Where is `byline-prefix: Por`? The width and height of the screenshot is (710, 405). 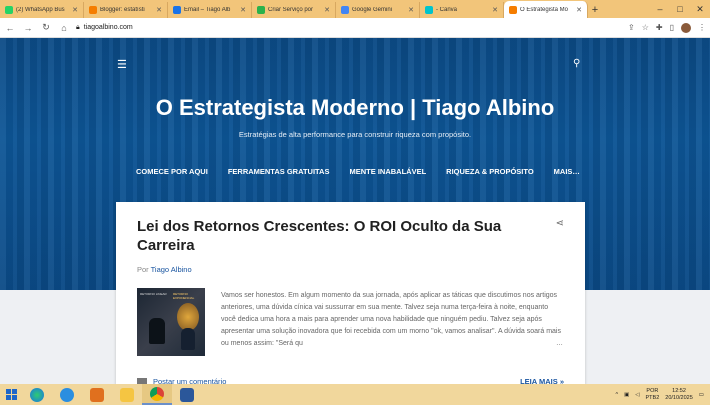
byline-prefix: Por is located at coordinates (143, 269).